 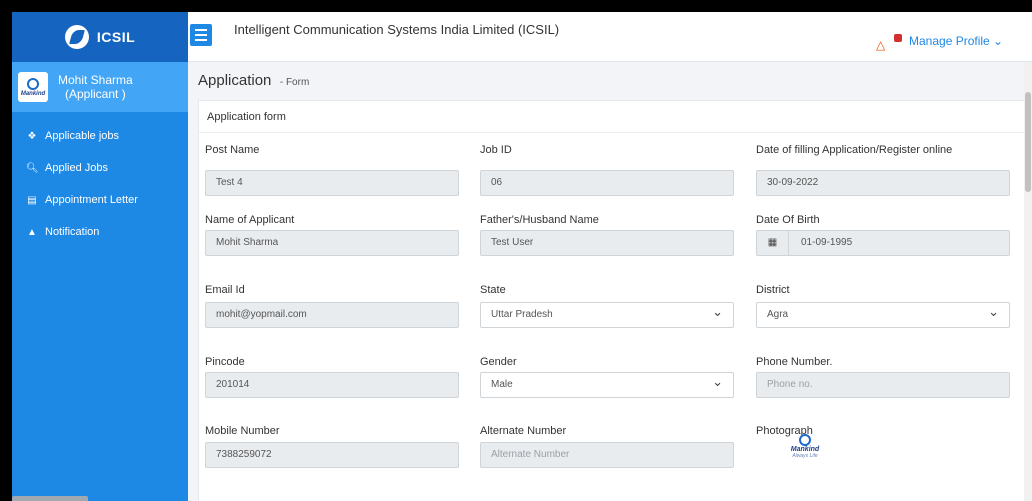 What do you see at coordinates (493, 290) in the screenshot?
I see `state-label: State` at bounding box center [493, 290].